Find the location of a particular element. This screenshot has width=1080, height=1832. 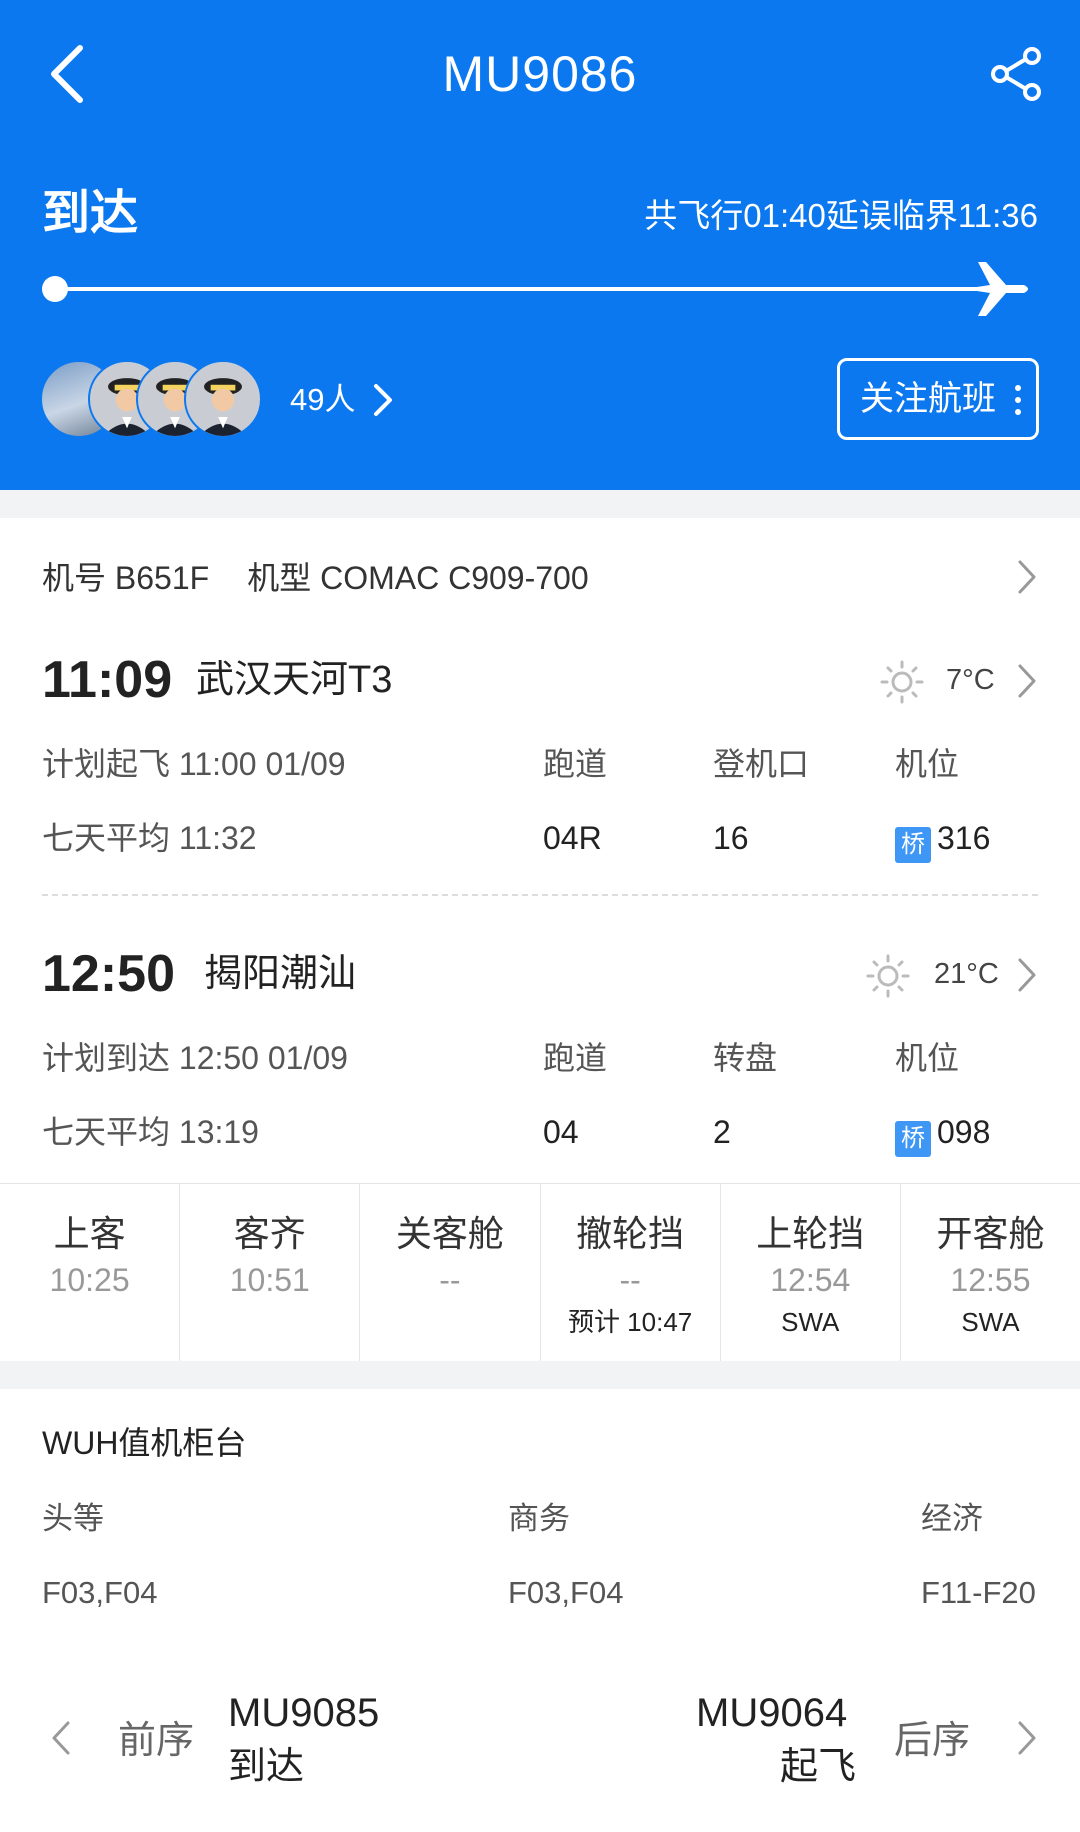

arrival-carousel-label: 转盘 is located at coordinates (745, 1058).